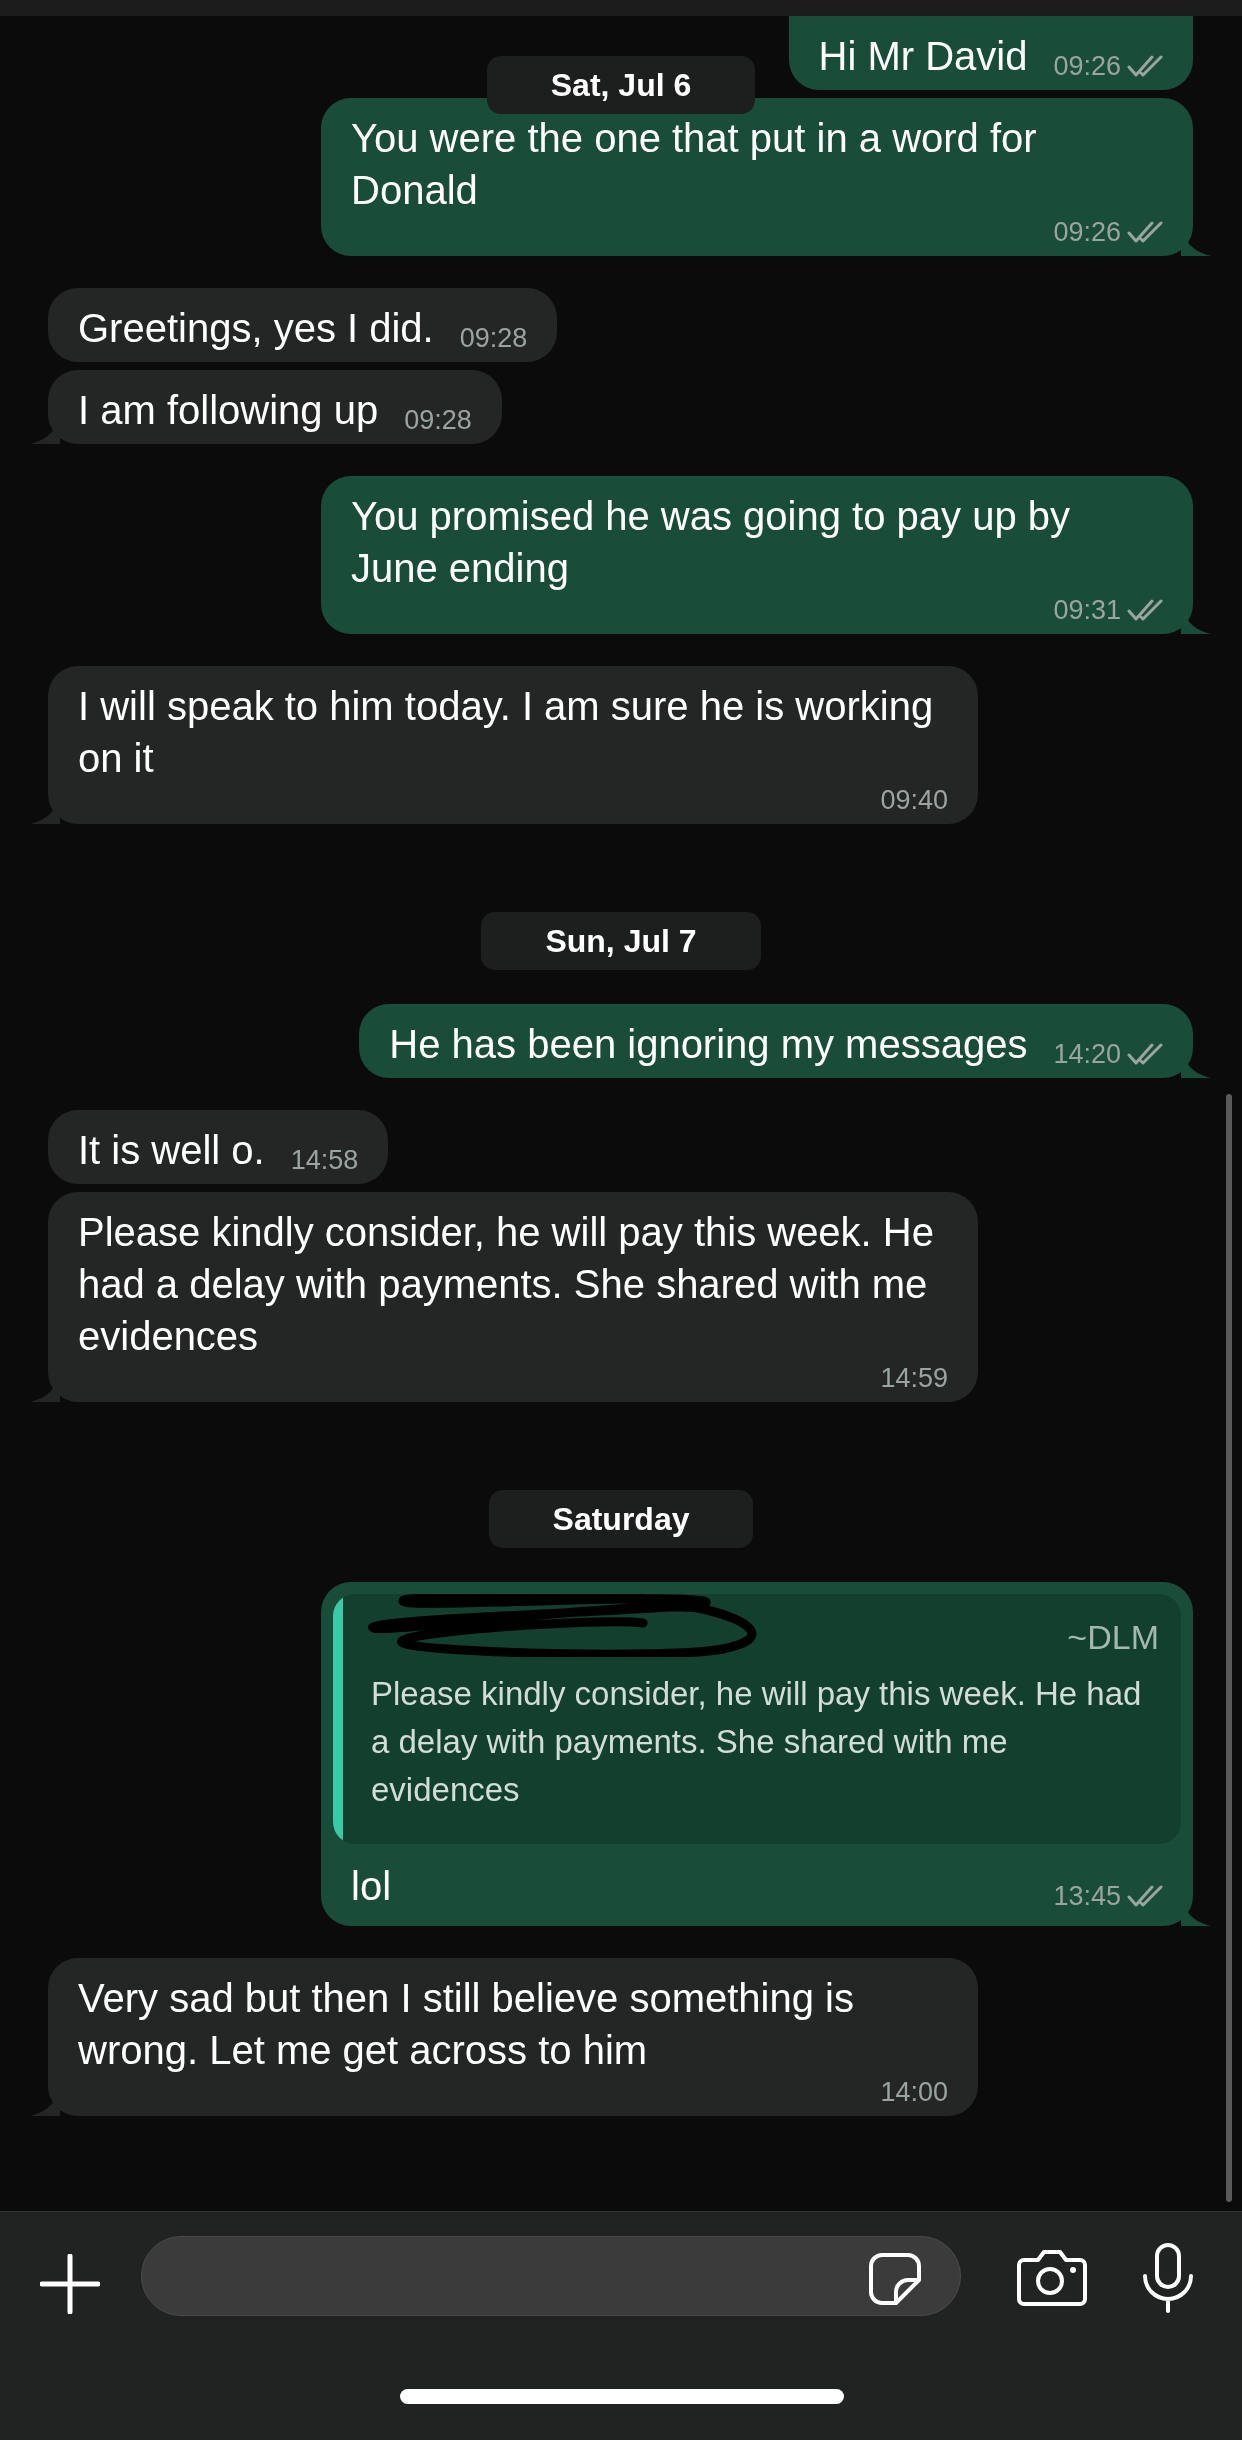  I want to click on message-text: I am following up, so click(228, 410).